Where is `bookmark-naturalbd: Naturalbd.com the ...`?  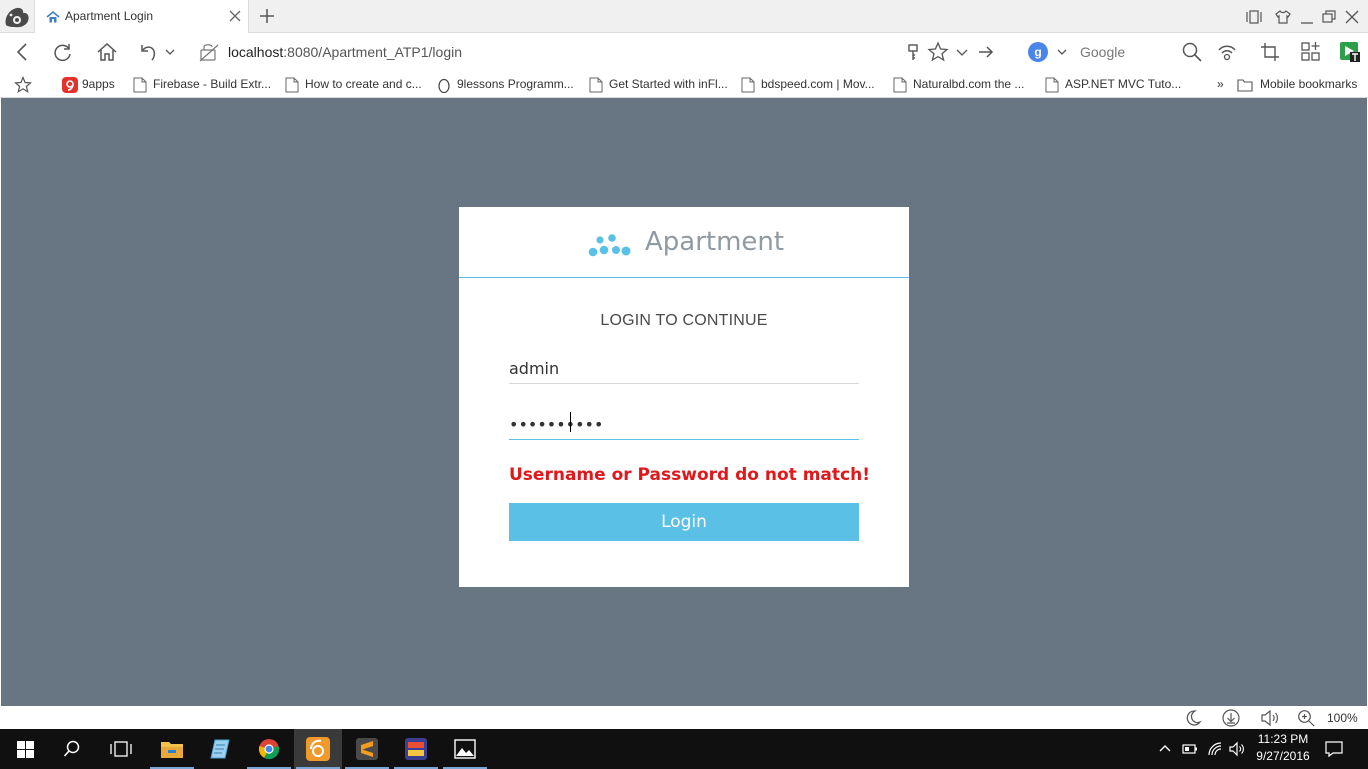 bookmark-naturalbd: Naturalbd.com the ... is located at coordinates (963, 85).